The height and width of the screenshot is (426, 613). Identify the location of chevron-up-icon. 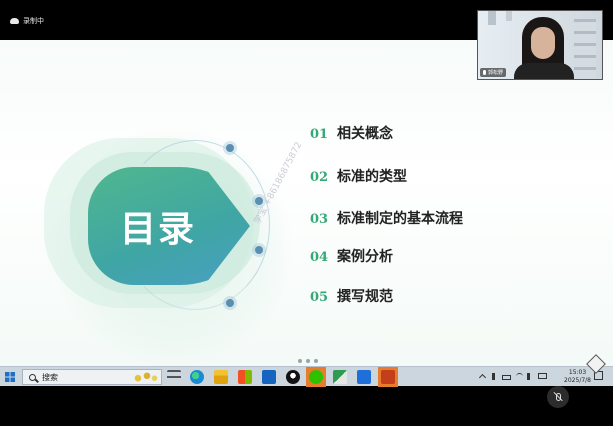
(482, 377).